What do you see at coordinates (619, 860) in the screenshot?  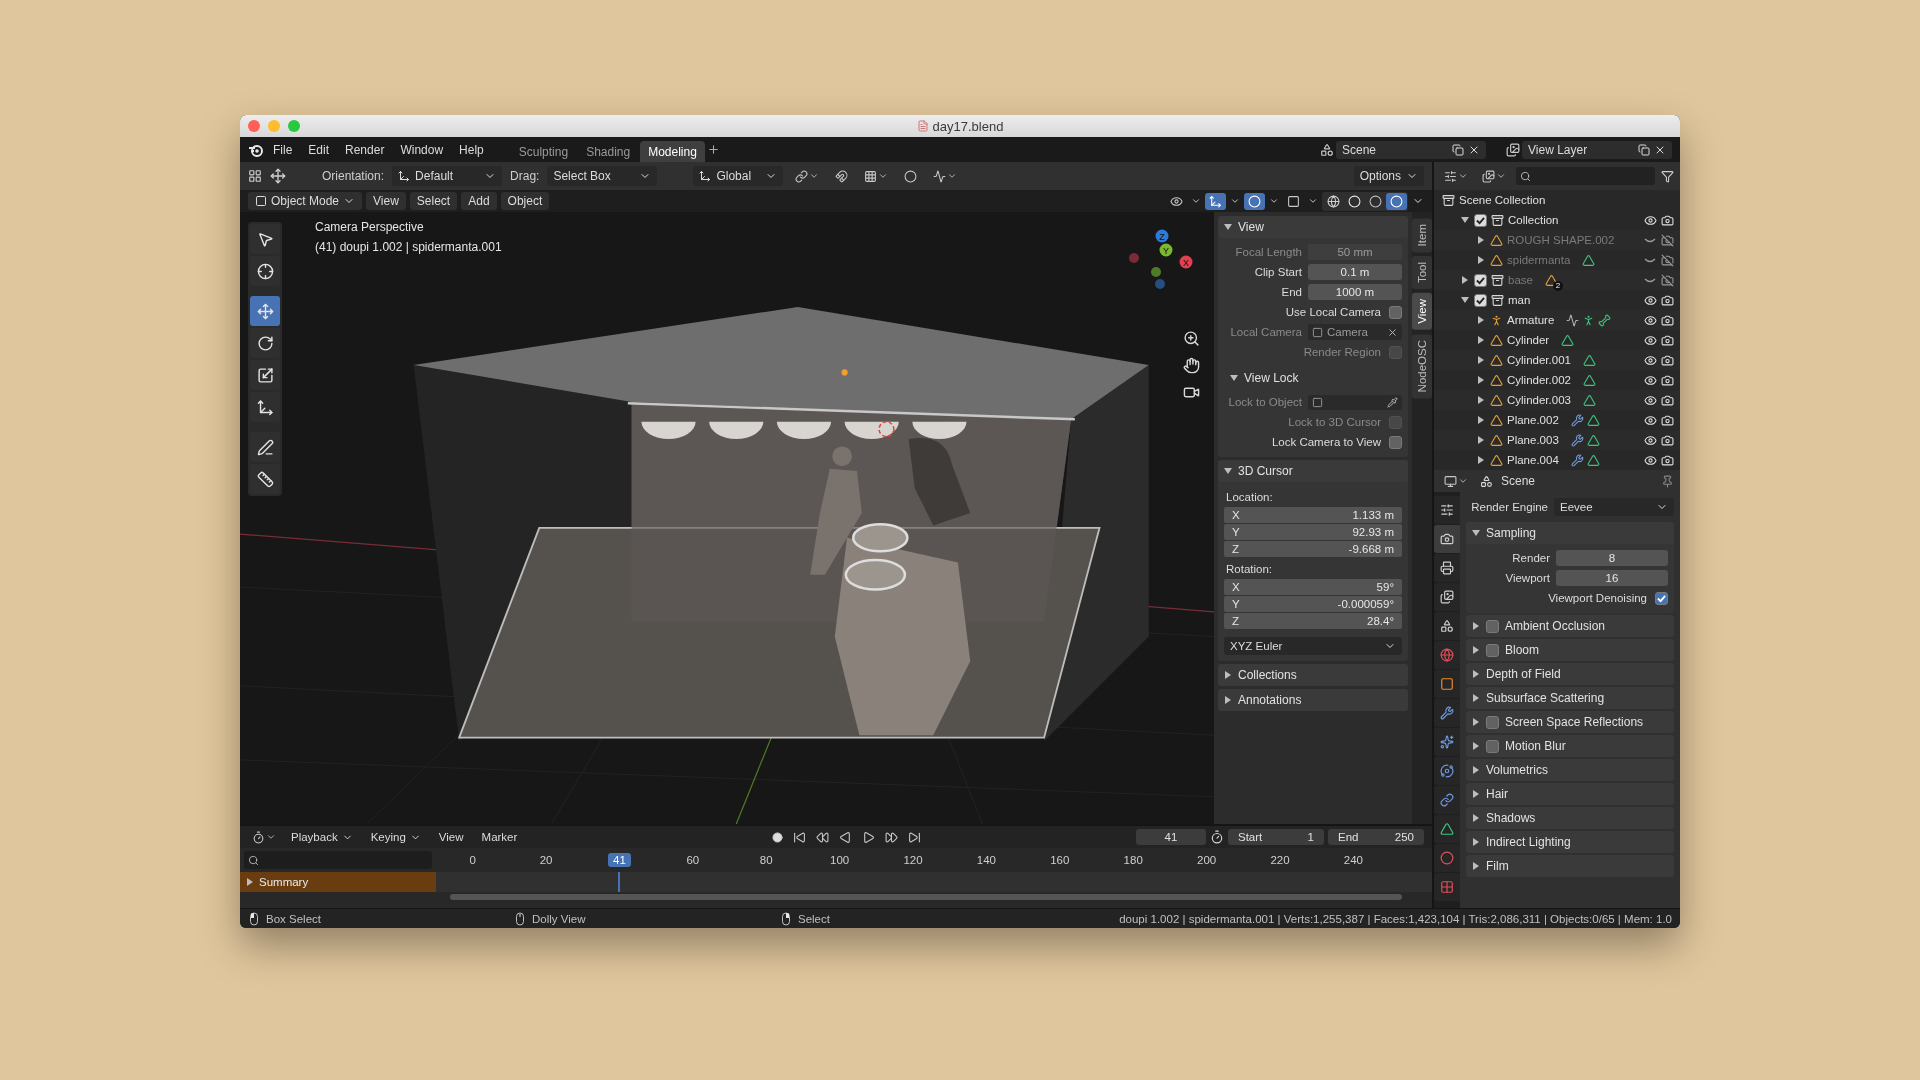 I see `playhead: 41` at bounding box center [619, 860].